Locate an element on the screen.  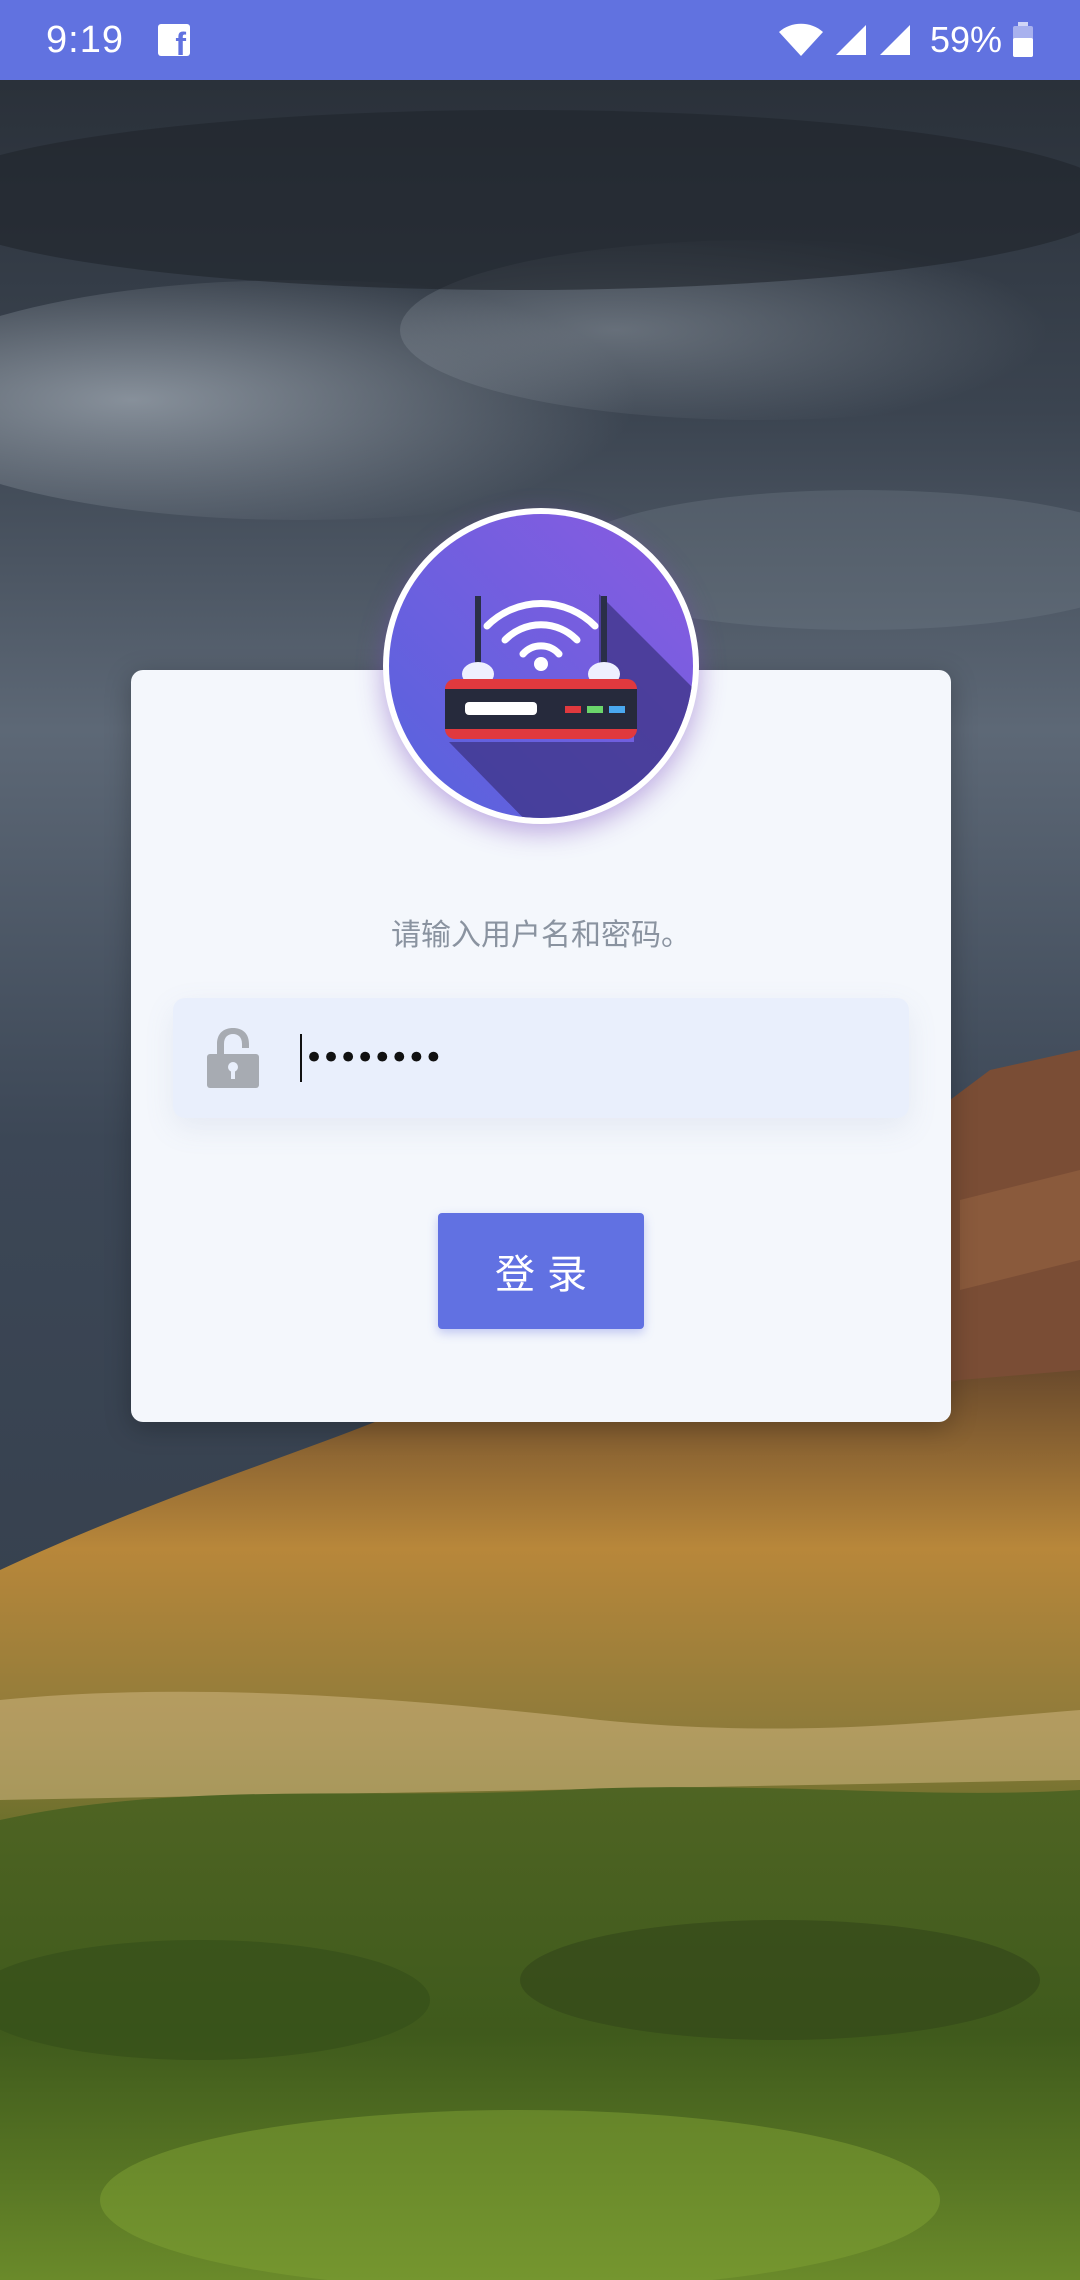
unlock-icon is located at coordinates (233, 1058).